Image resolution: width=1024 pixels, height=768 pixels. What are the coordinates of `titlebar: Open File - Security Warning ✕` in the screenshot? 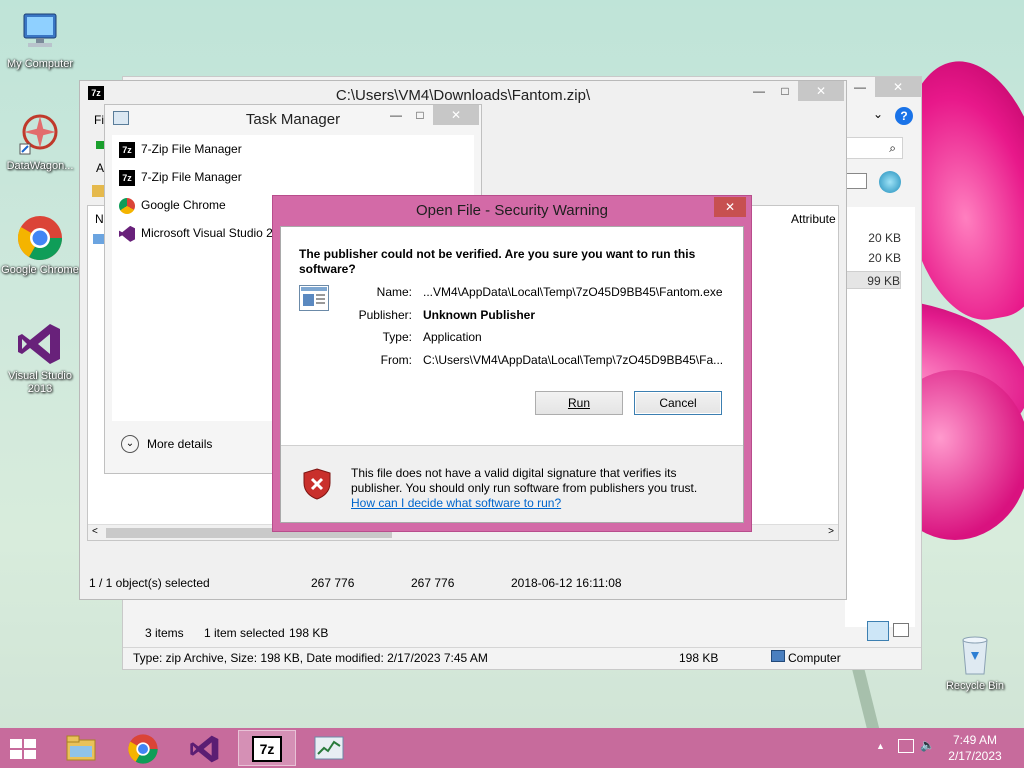 It's located at (512, 210).